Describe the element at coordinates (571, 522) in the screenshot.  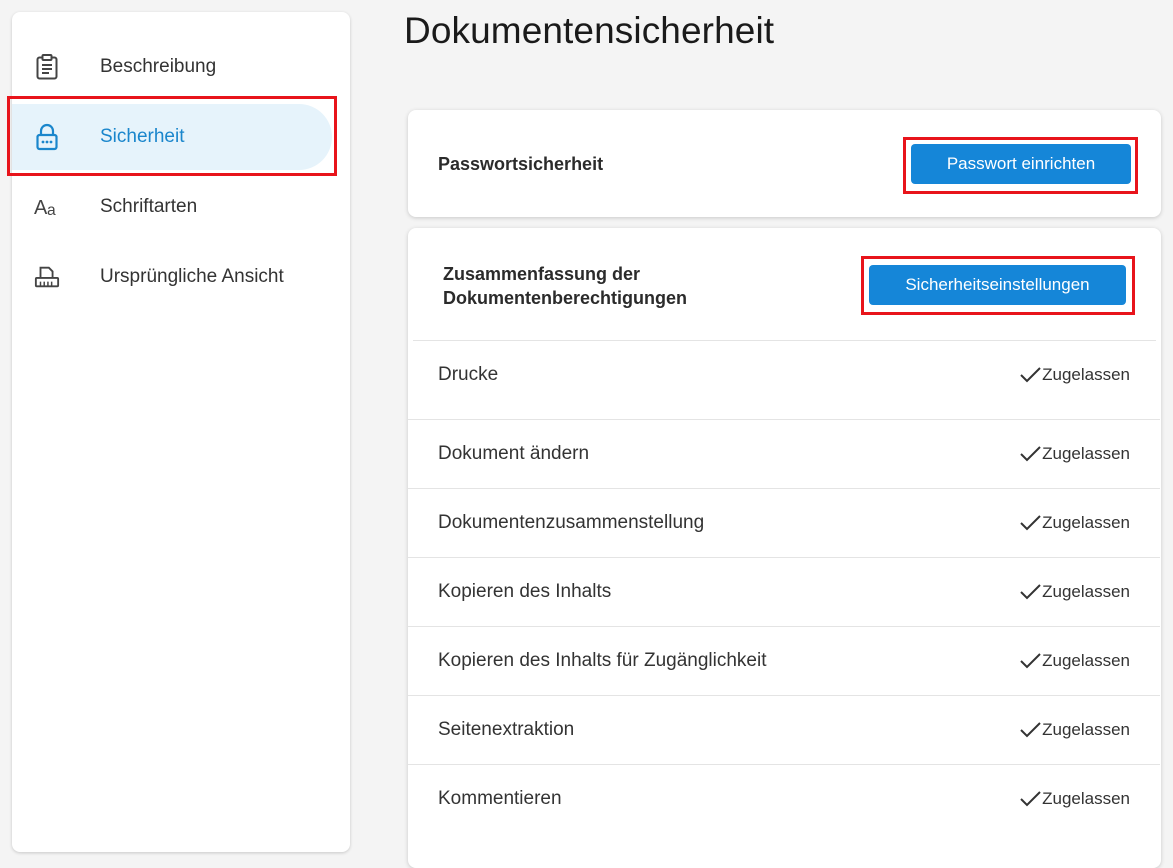
I see `permission-label: Dokumentenzusammenstellung` at that location.